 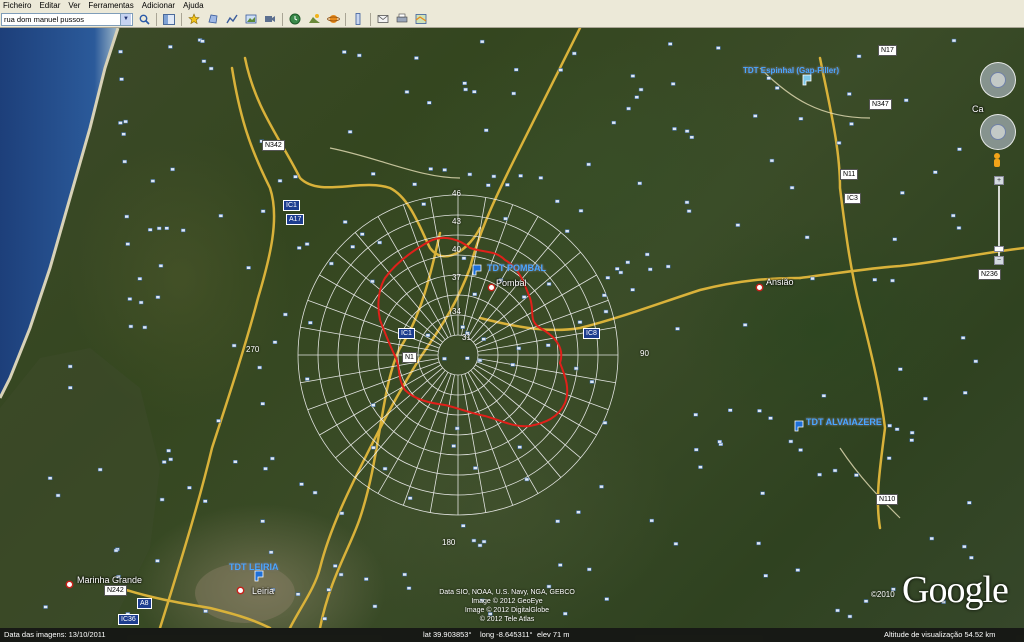 What do you see at coordinates (997, 161) in the screenshot?
I see `pegman-icon` at bounding box center [997, 161].